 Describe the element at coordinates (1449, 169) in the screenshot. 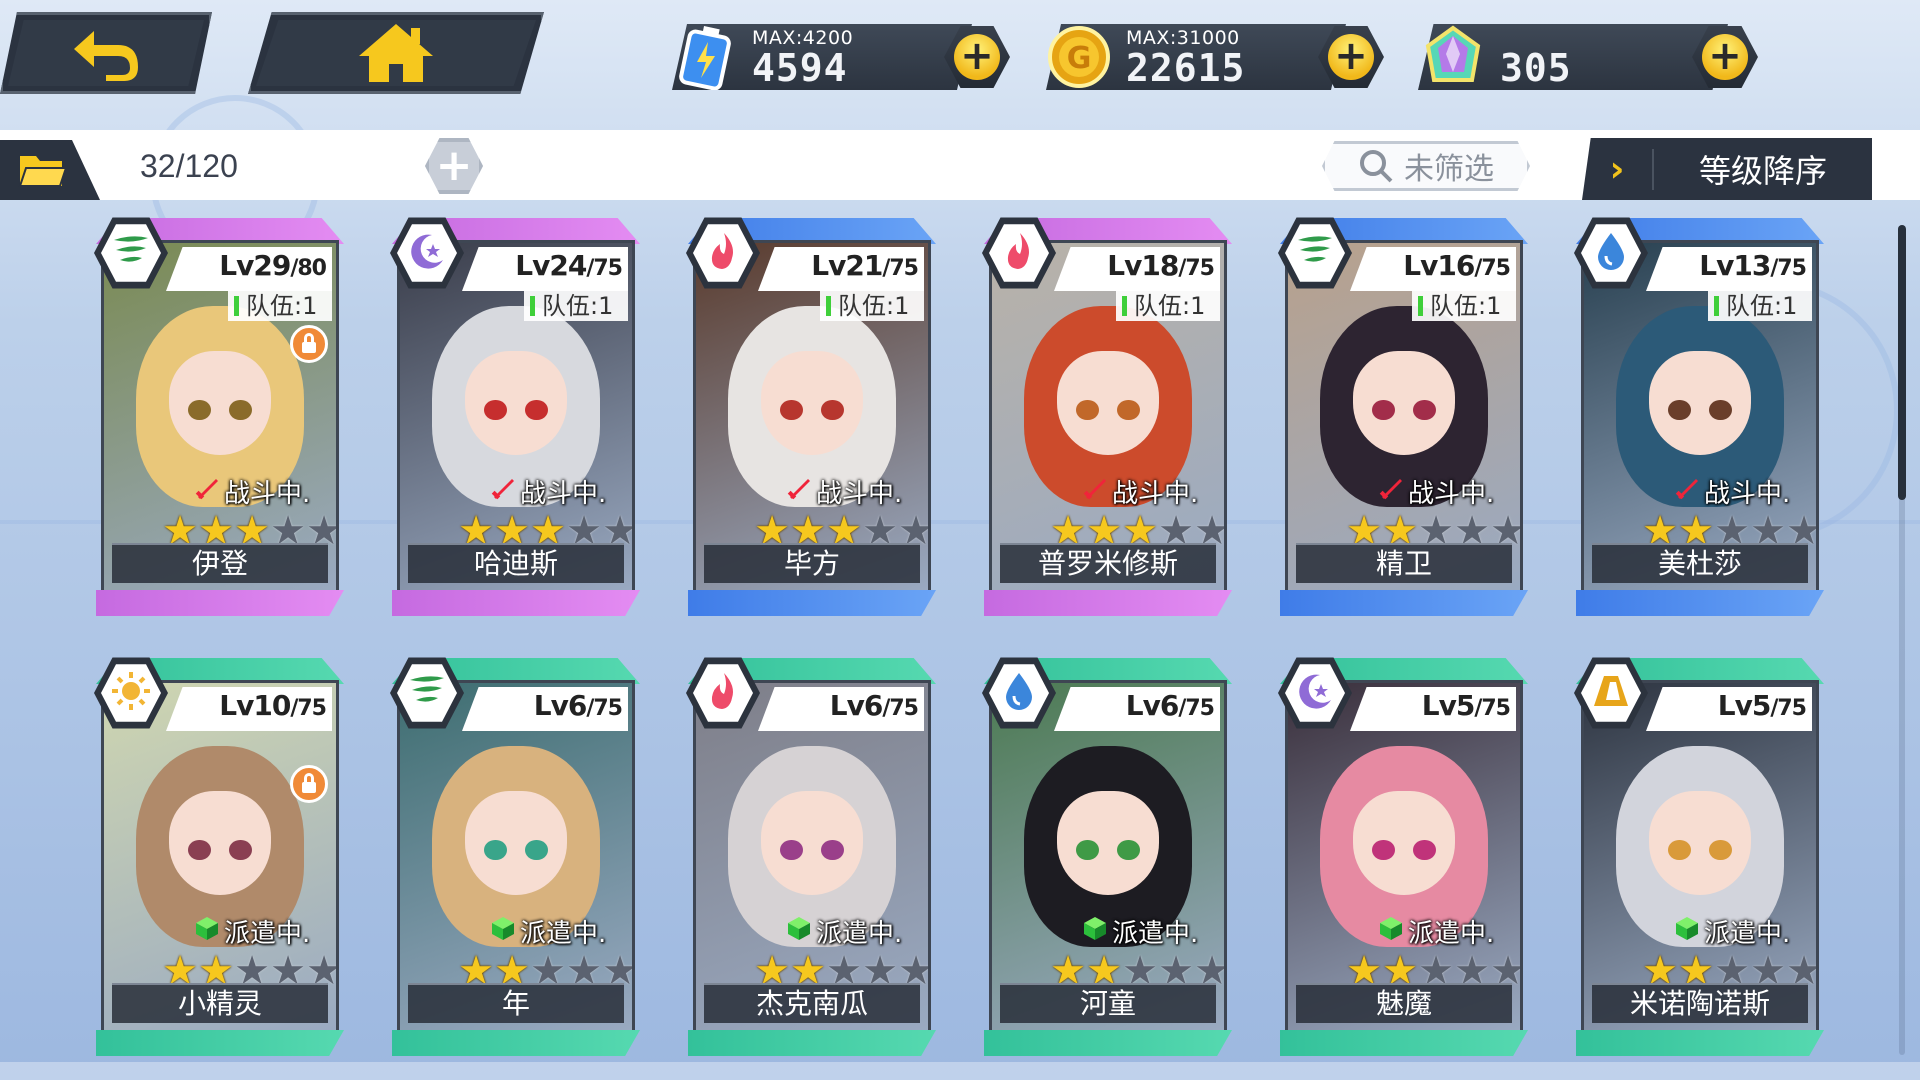

I see `filter-label: 未筛选` at that location.